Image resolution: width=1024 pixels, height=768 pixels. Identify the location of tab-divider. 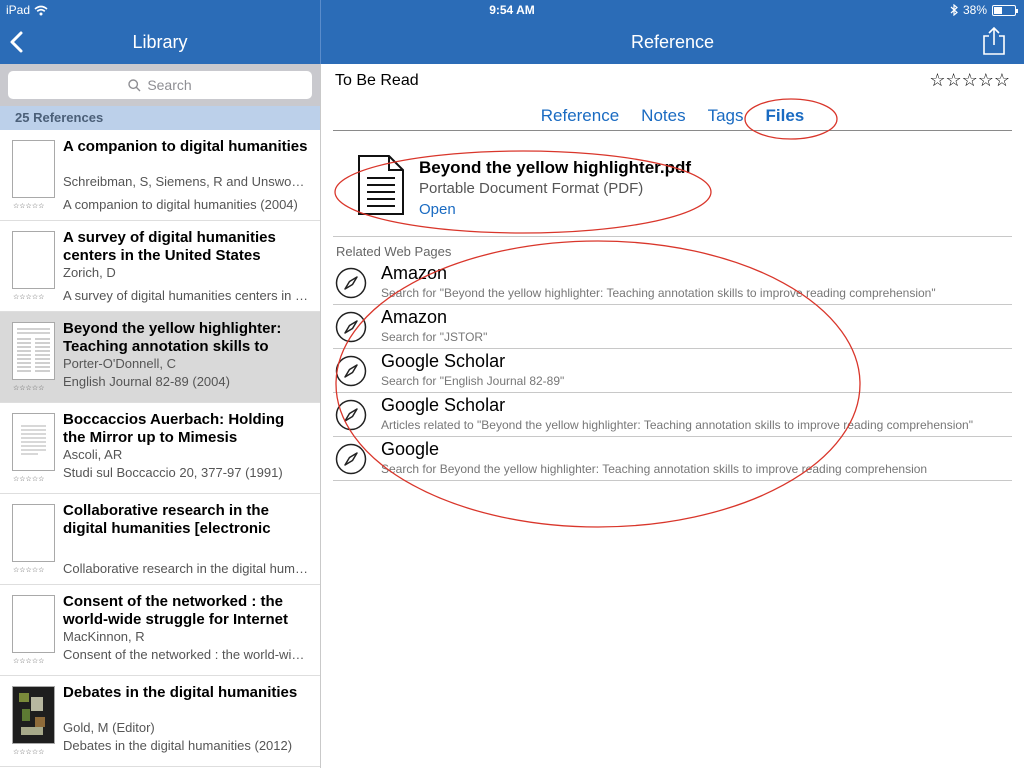
(672, 130).